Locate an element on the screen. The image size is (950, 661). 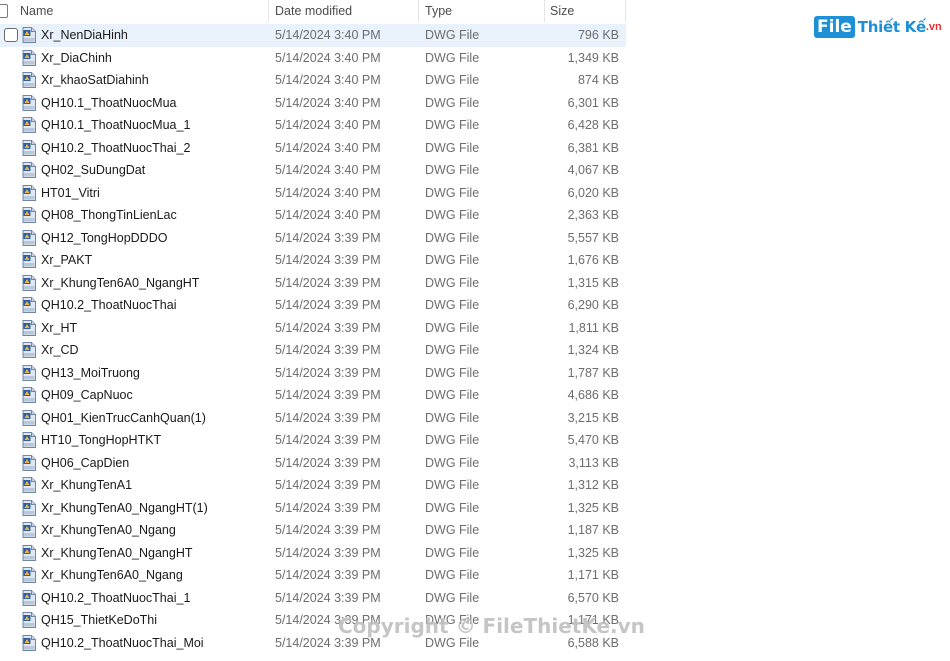
file-name: Xr_DiaChinh is located at coordinates (76, 58).